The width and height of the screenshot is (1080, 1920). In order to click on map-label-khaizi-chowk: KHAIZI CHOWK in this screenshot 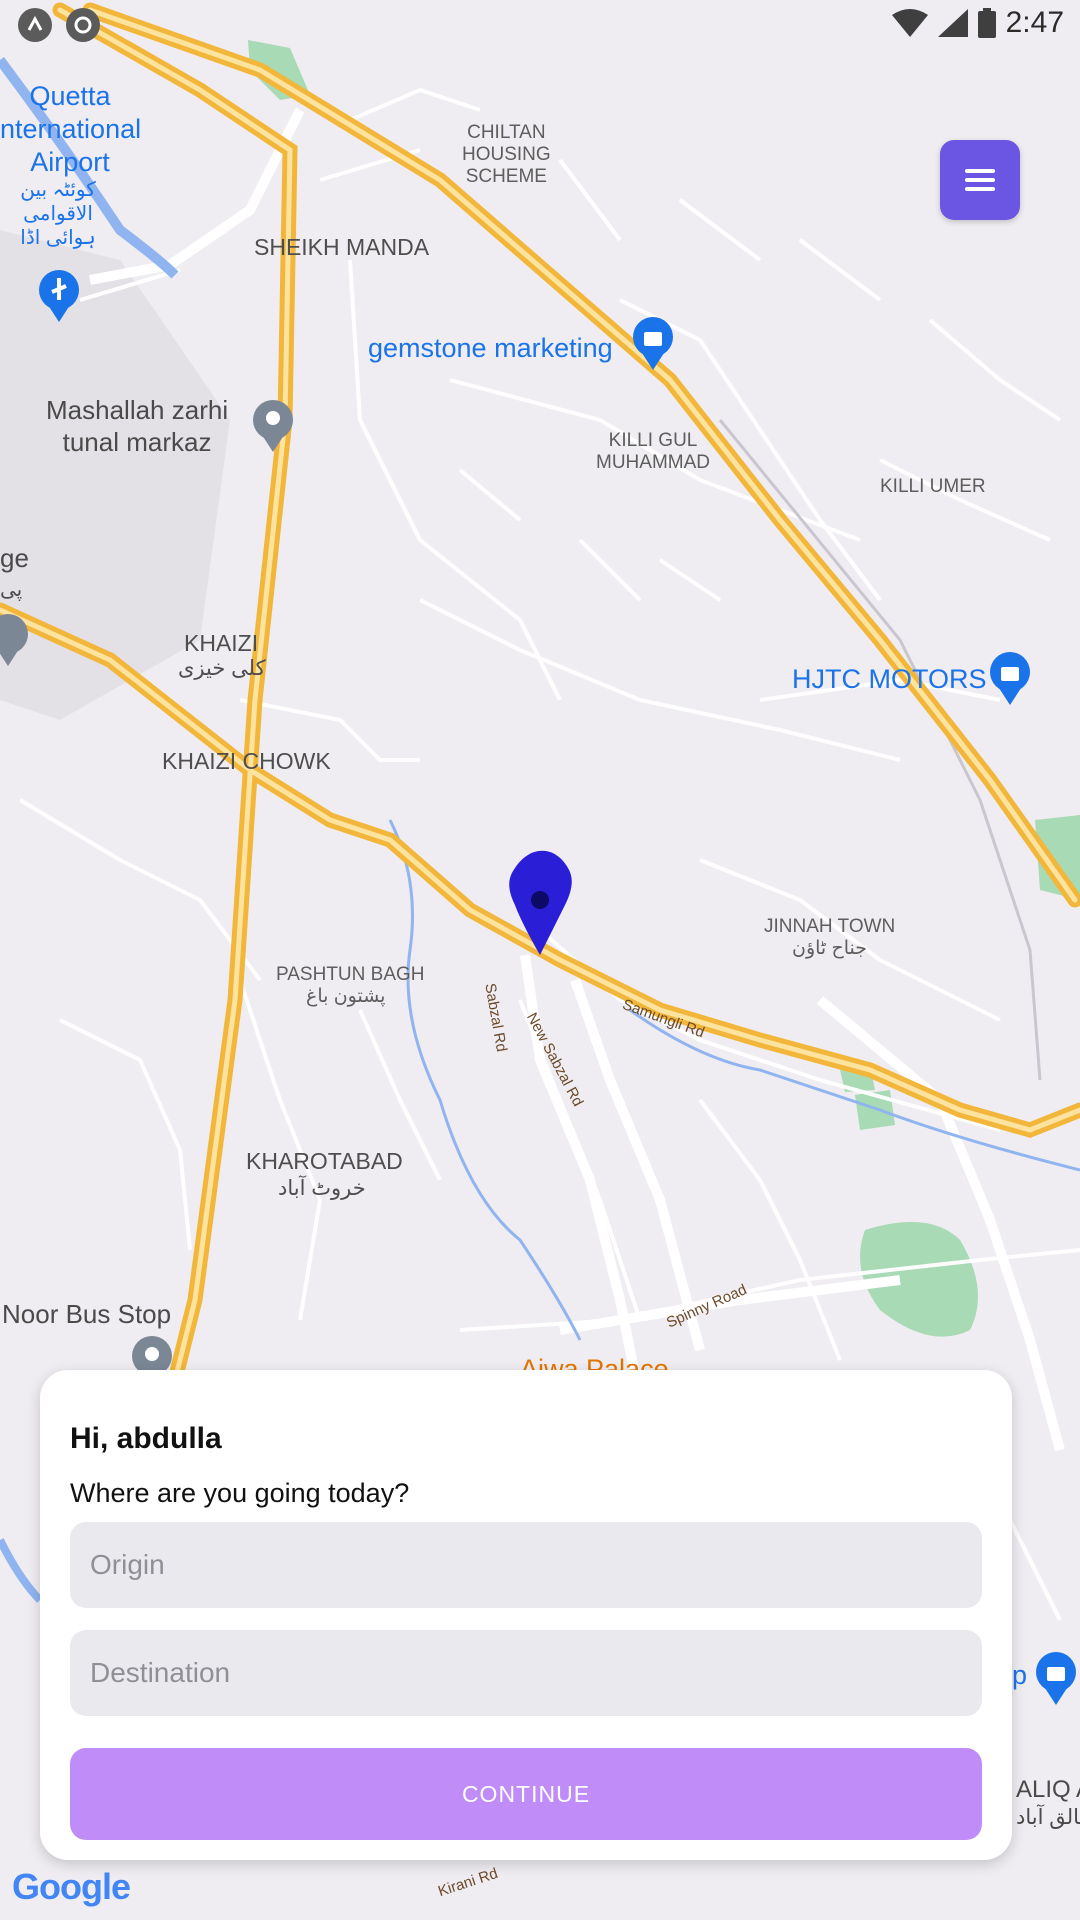, I will do `click(246, 761)`.